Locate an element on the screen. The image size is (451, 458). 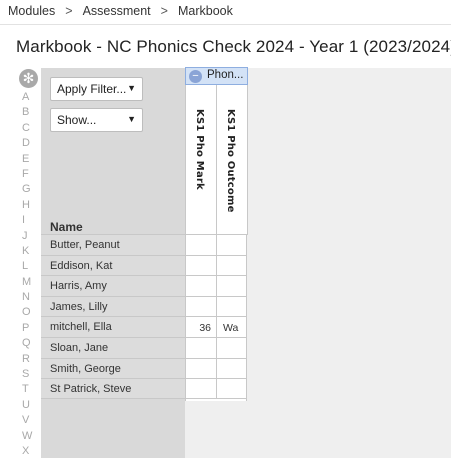
student-name-row: Eddison, Kat is located at coordinates (113, 265).